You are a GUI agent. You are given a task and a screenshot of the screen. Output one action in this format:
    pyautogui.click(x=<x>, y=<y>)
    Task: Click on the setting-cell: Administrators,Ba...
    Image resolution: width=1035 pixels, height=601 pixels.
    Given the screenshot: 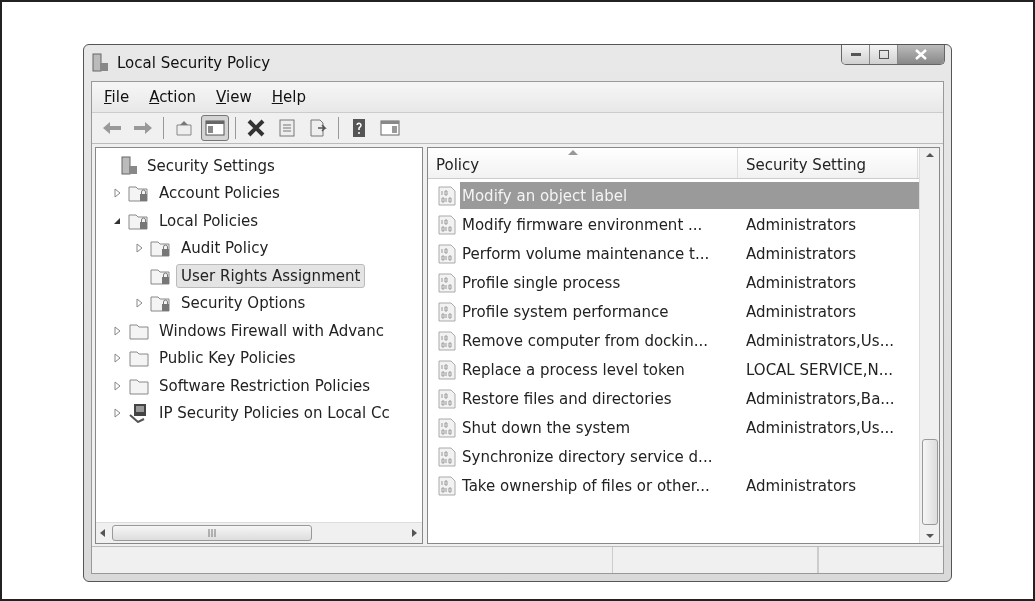 What is the action you would take?
    pyautogui.click(x=820, y=398)
    